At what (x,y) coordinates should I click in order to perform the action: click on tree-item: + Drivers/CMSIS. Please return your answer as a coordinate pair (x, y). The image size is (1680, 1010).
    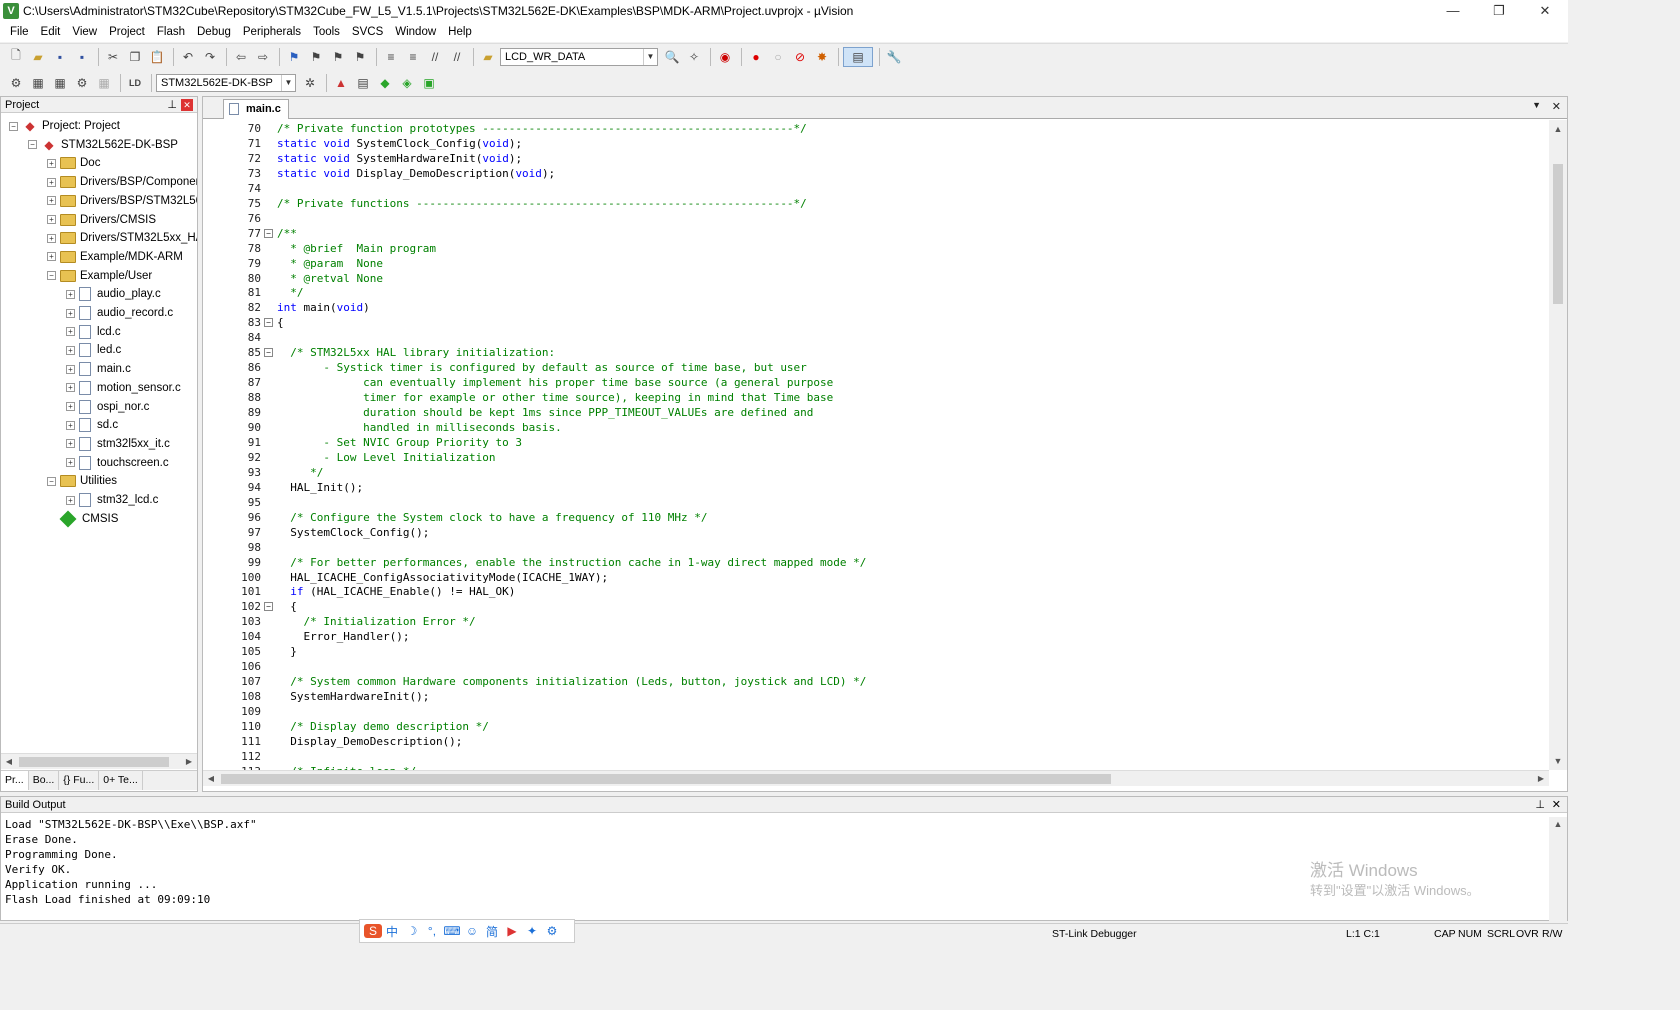
    Looking at the image, I should click on (101, 220).